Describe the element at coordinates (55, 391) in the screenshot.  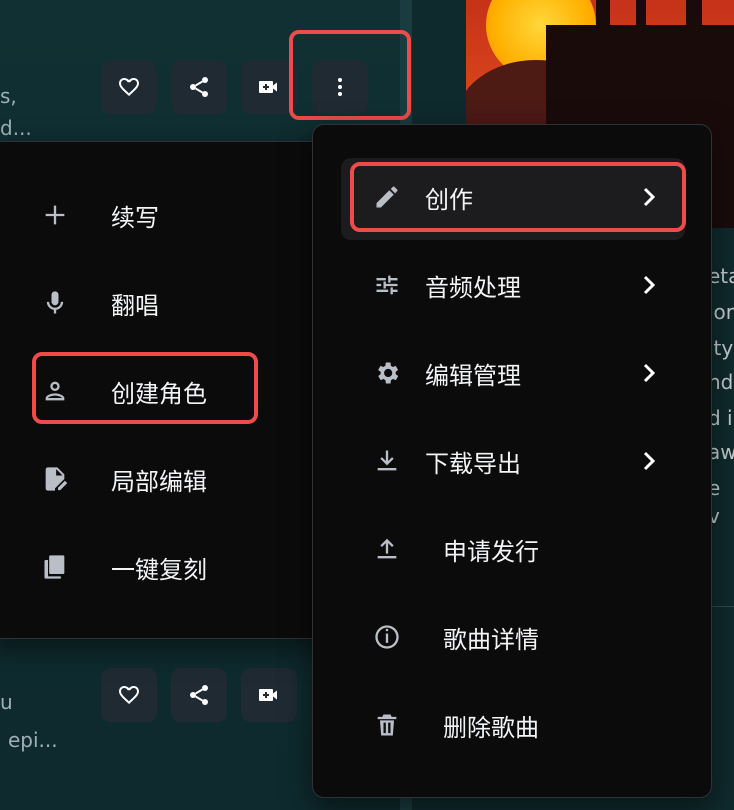
I see `person-icon` at that location.